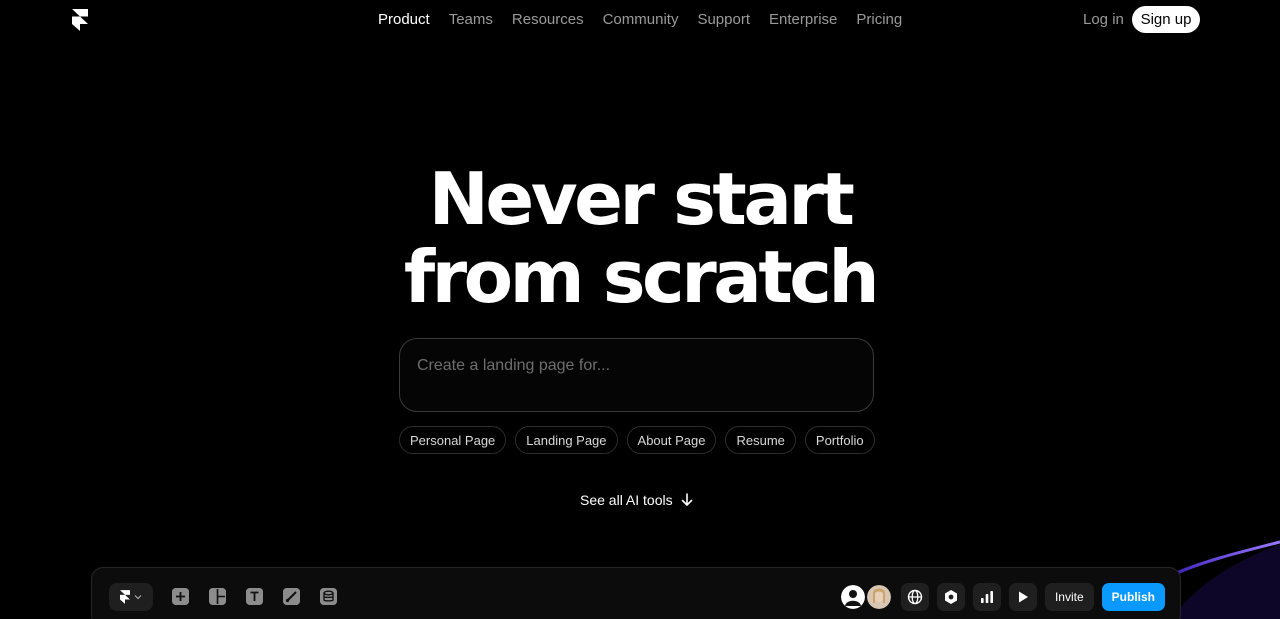 This screenshot has width=1280, height=619. I want to click on insert-icon, so click(180, 596).